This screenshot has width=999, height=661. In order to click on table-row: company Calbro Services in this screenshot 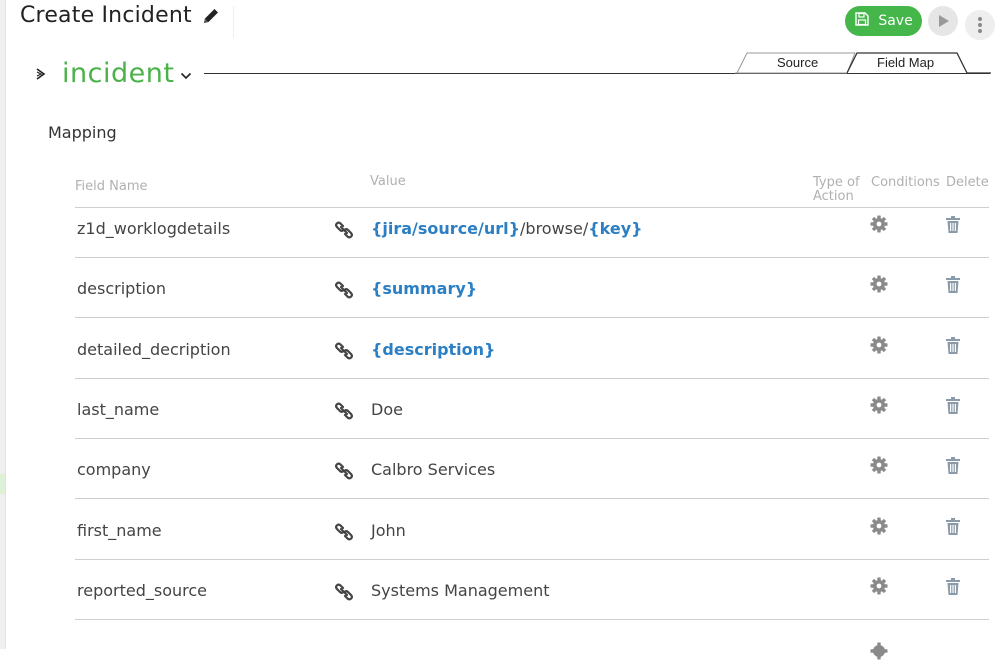, I will do `click(532, 469)`.